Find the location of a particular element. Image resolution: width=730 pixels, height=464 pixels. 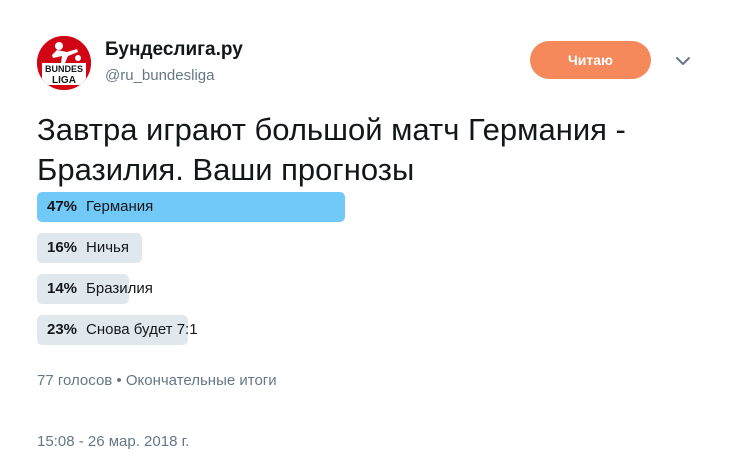

poll-option-text: 23% Снова будет 7:1 is located at coordinates (122, 330).